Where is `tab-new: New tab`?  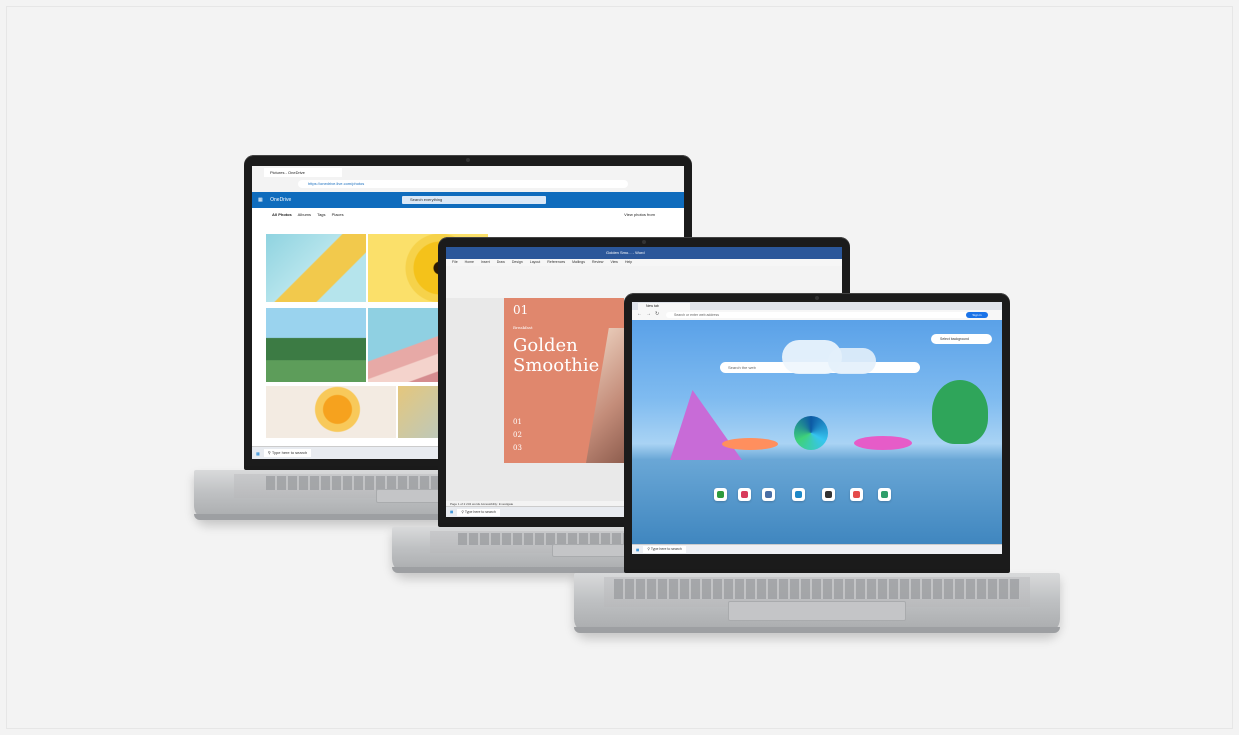 tab-new: New tab is located at coordinates (664, 306).